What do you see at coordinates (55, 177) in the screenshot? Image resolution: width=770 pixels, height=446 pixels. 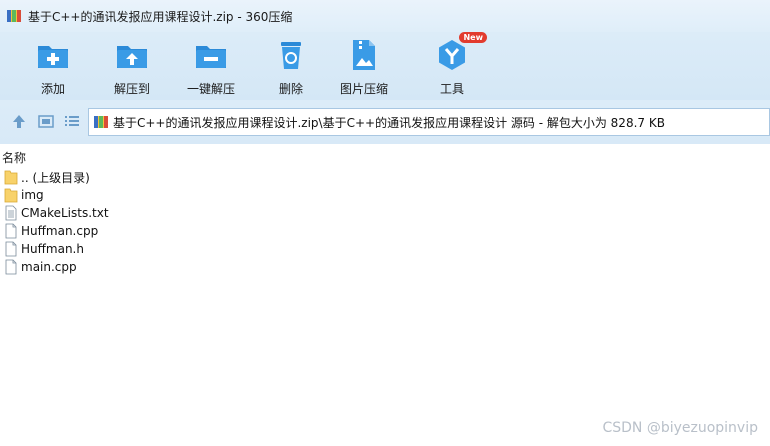 I see `file-name: .. (上级目录)` at bounding box center [55, 177].